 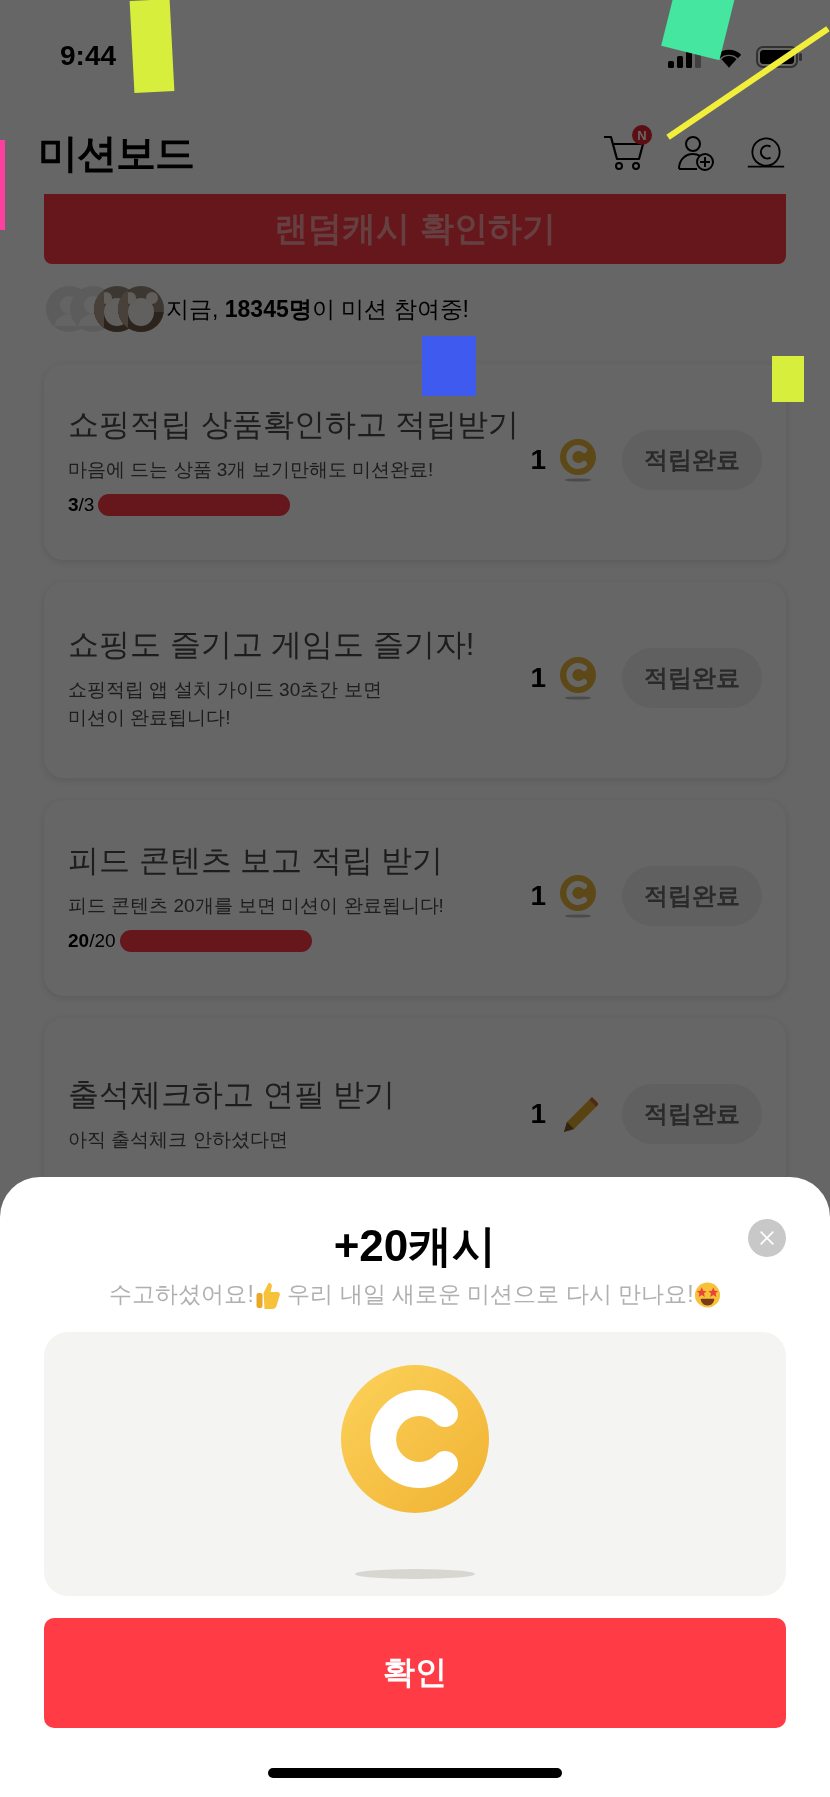 I want to click on new-badge: N, so click(x=642, y=135).